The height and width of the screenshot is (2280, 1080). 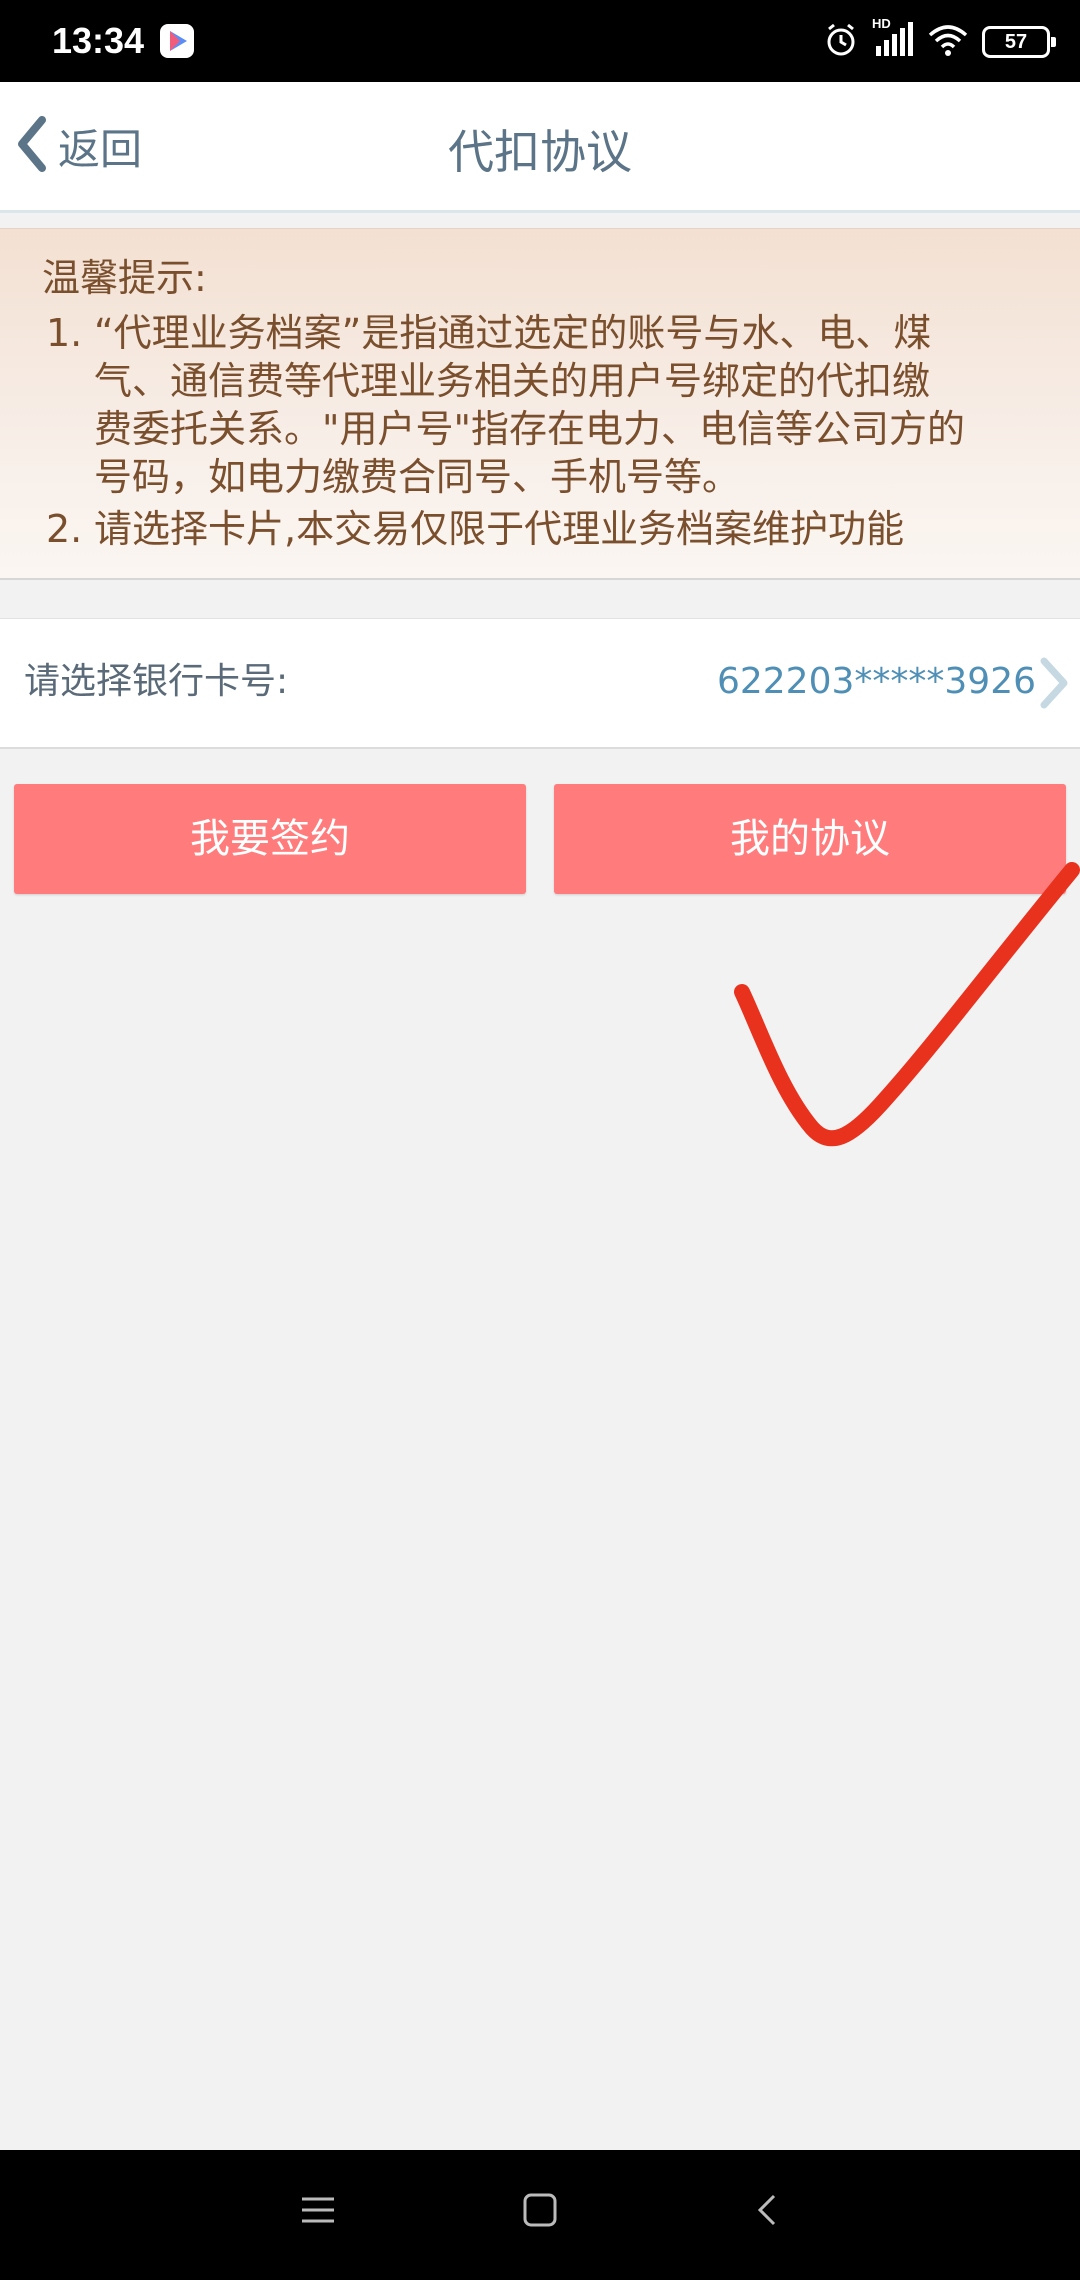 I want to click on sign-button: 我要签约, so click(x=270, y=839).